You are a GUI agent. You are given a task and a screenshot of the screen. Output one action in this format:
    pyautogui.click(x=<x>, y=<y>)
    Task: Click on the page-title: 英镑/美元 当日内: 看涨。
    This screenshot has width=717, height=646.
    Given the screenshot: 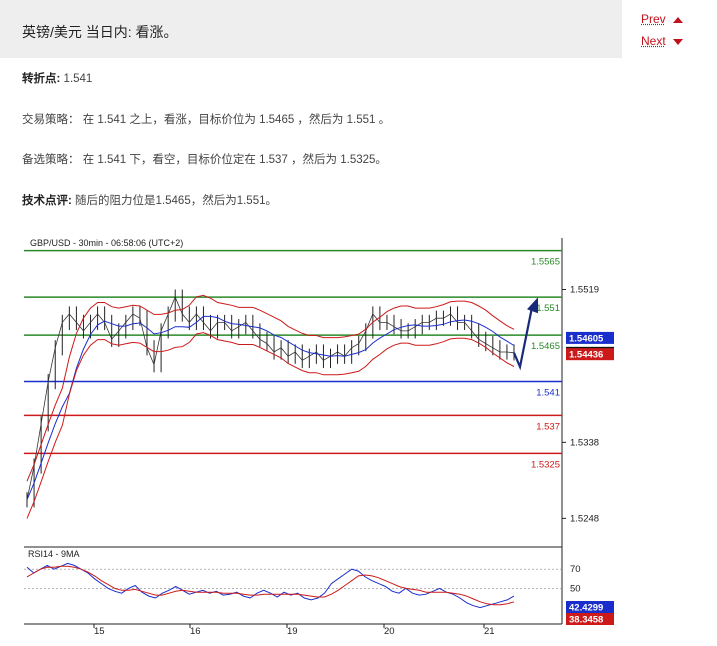 What is the action you would take?
    pyautogui.click(x=100, y=32)
    